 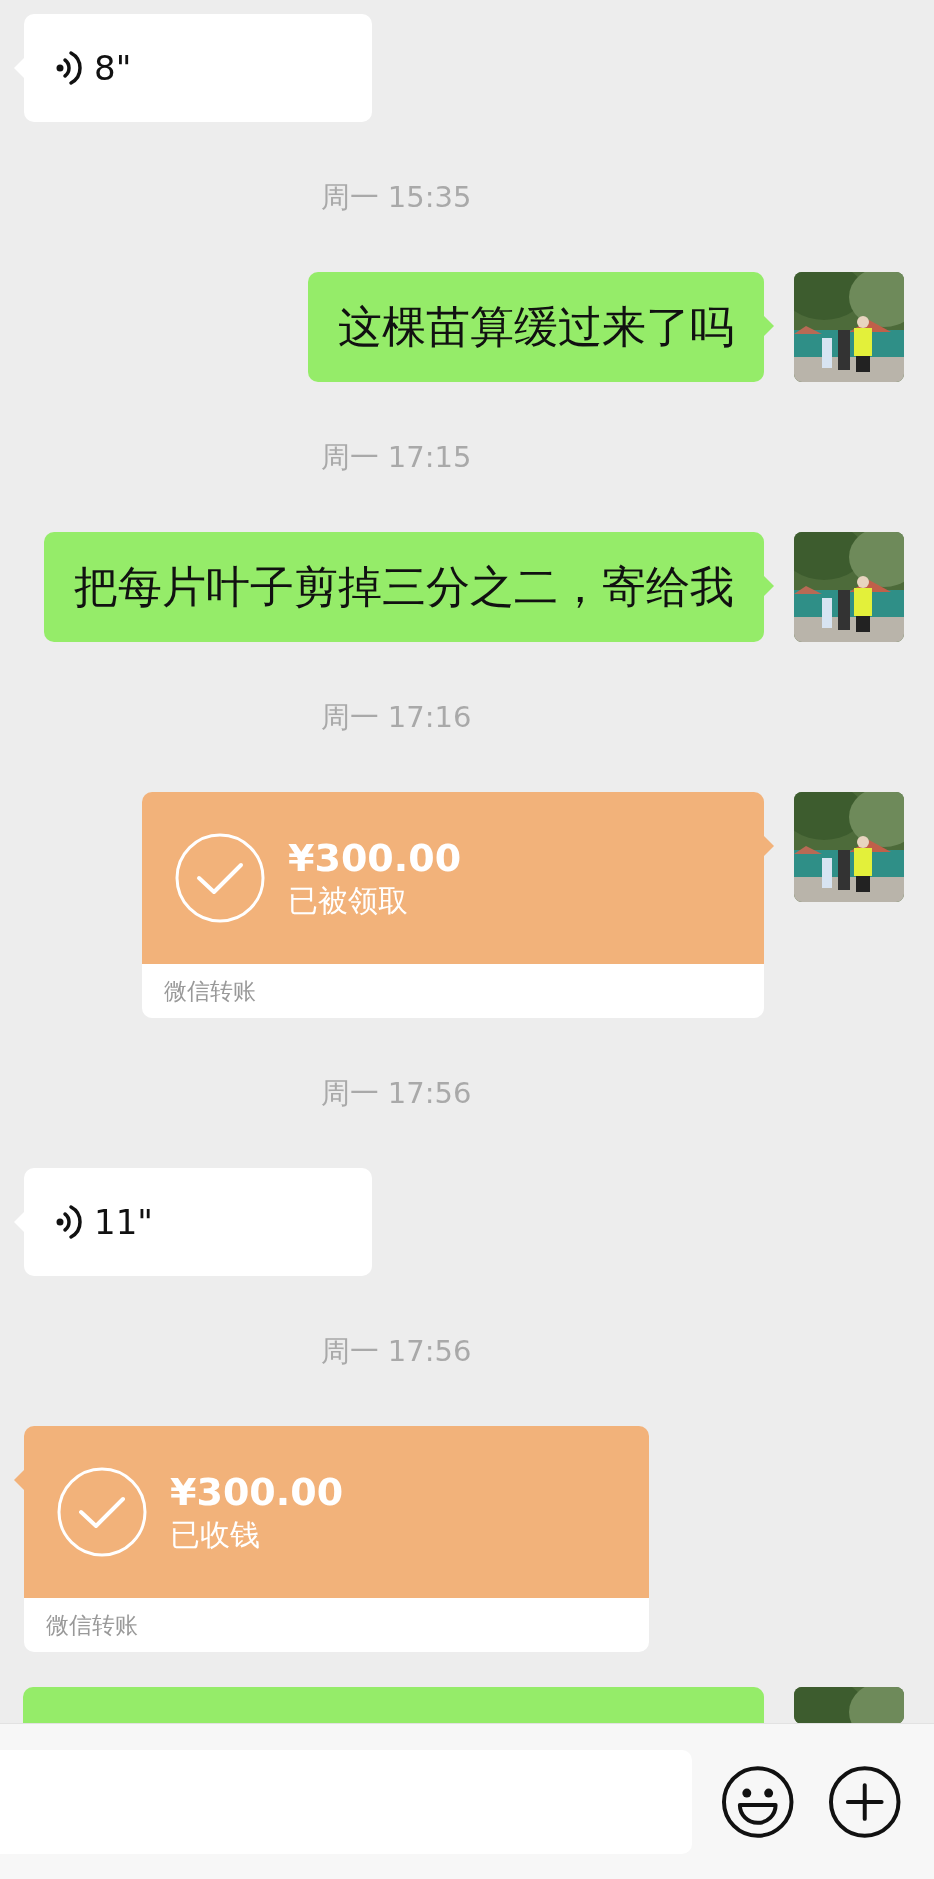 I want to click on transfer-status: 已被领取, so click(x=348, y=901).